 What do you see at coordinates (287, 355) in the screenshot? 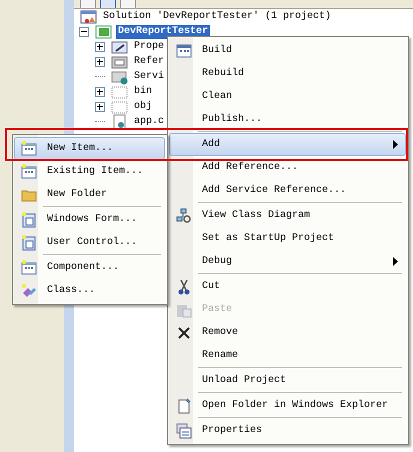
I see `menu-item: Rename` at bounding box center [287, 355].